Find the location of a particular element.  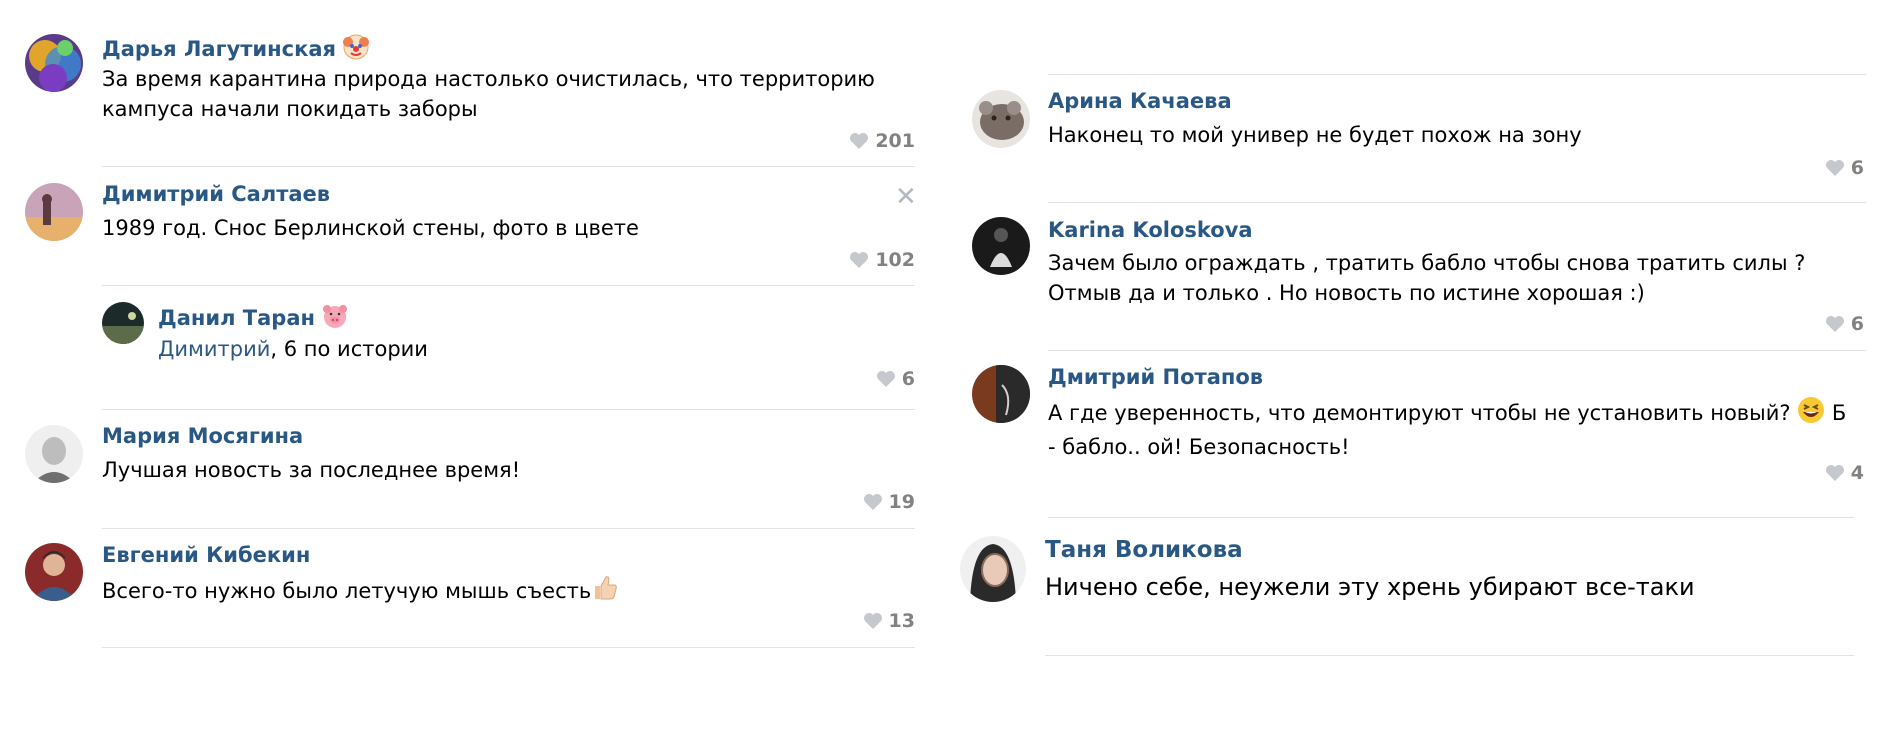

comment-author: Дарья Лагутинская is located at coordinates (236, 49).